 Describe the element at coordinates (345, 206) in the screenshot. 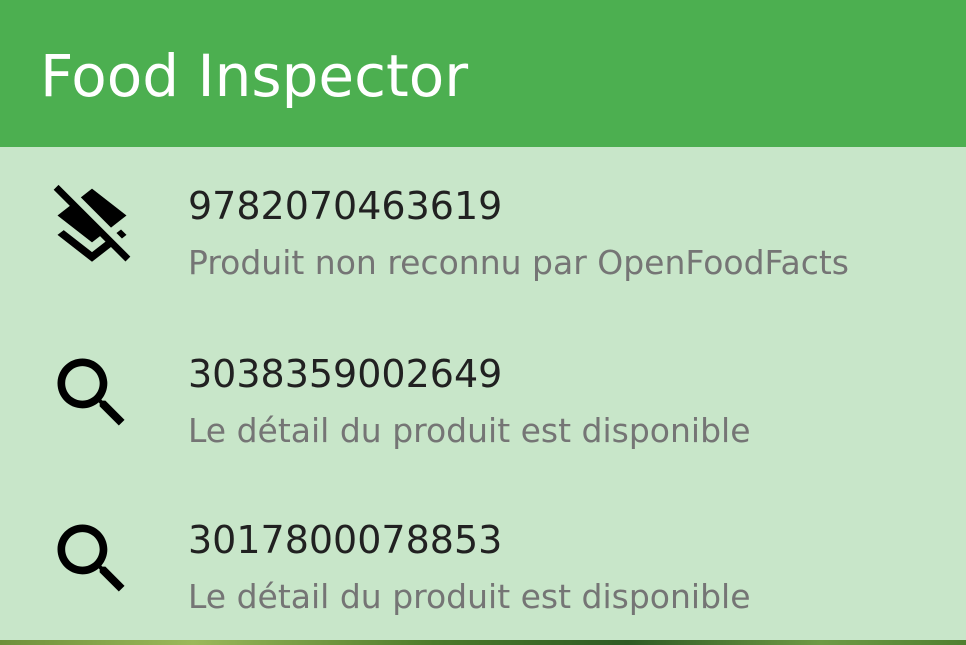

I see `product-barcode: 9782070463619` at that location.